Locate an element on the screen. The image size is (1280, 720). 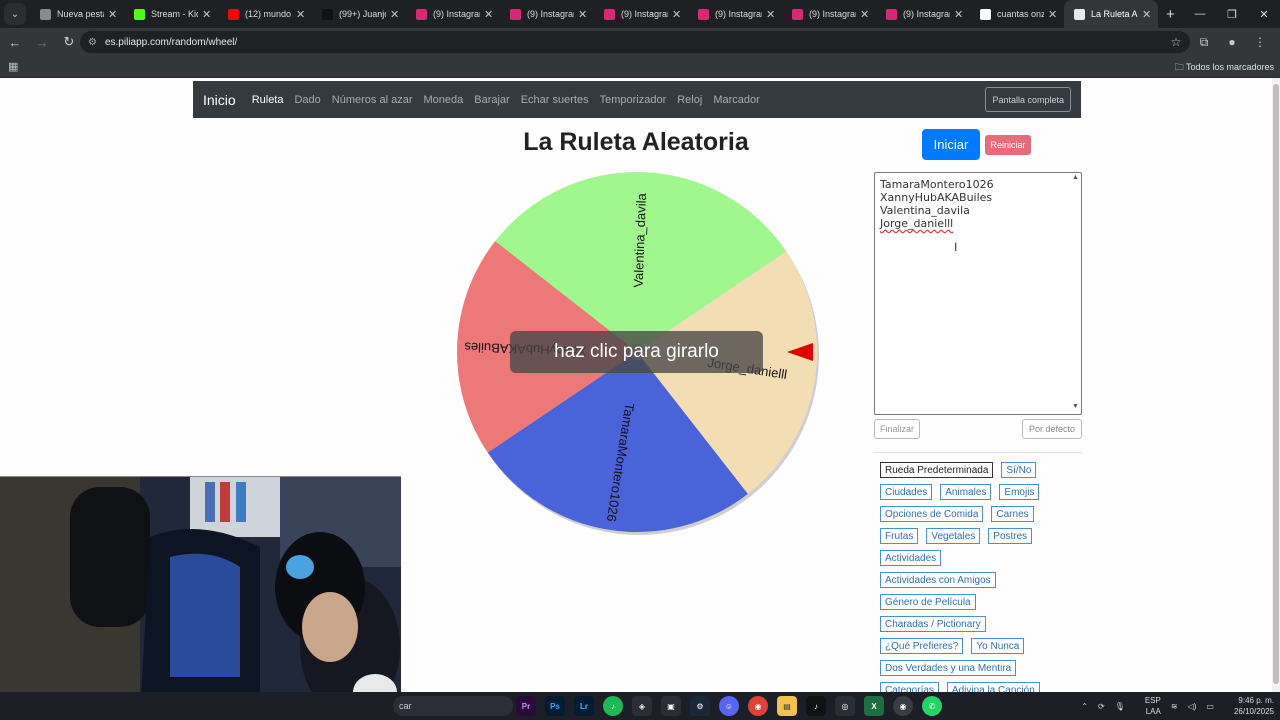
nav-link: Moneda is located at coordinates (443, 100).